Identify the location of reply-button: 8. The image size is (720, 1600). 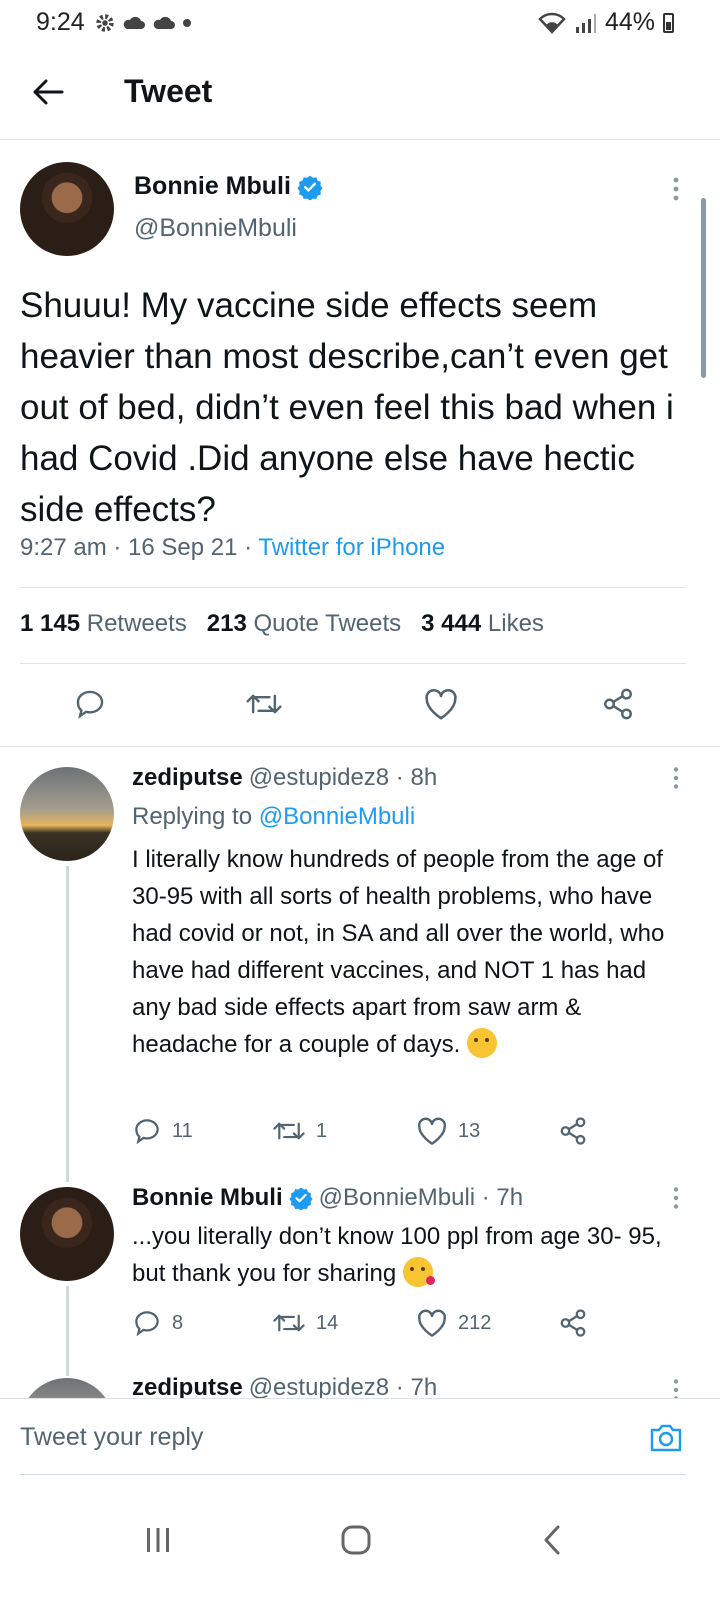
(157, 1323).